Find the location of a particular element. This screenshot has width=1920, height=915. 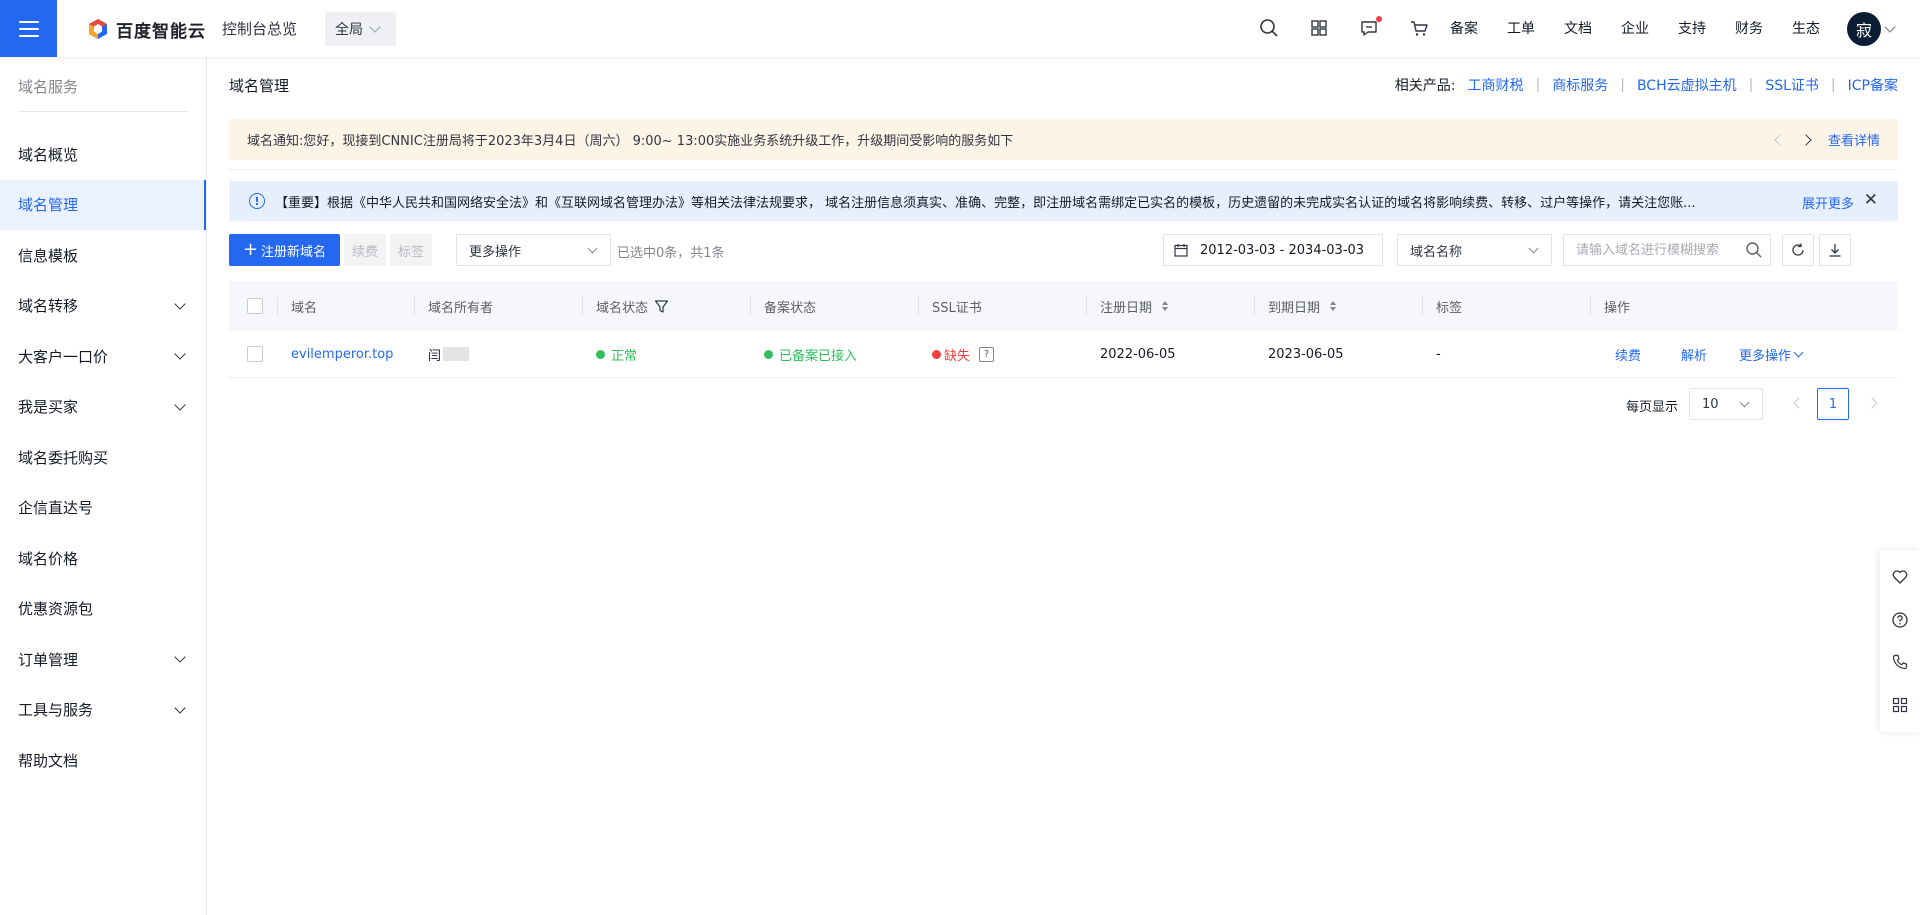

related-link-icp: ICP备案 is located at coordinates (1873, 85).